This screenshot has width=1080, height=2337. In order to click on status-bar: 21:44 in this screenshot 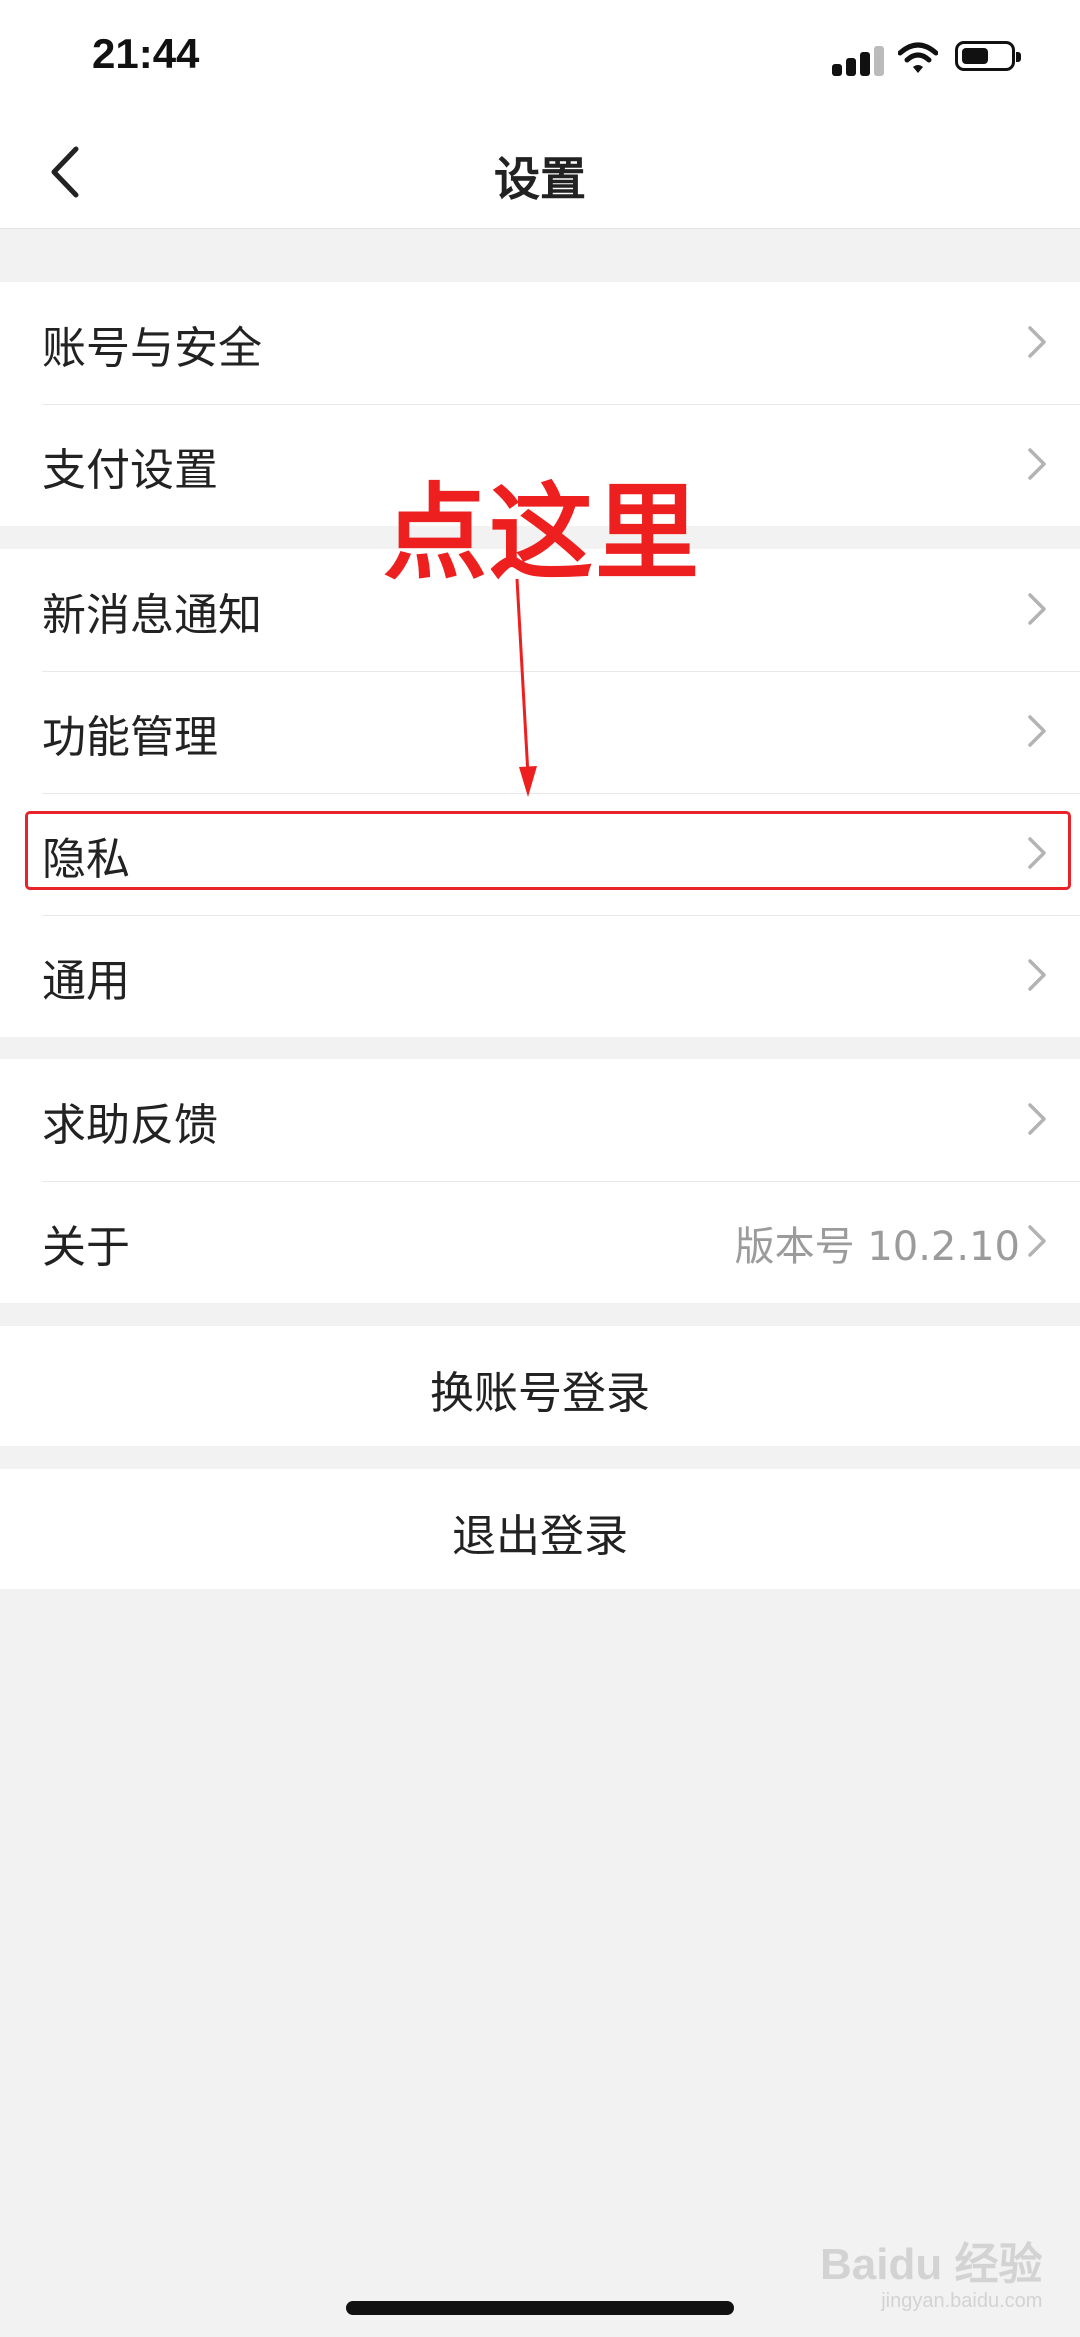, I will do `click(540, 57)`.